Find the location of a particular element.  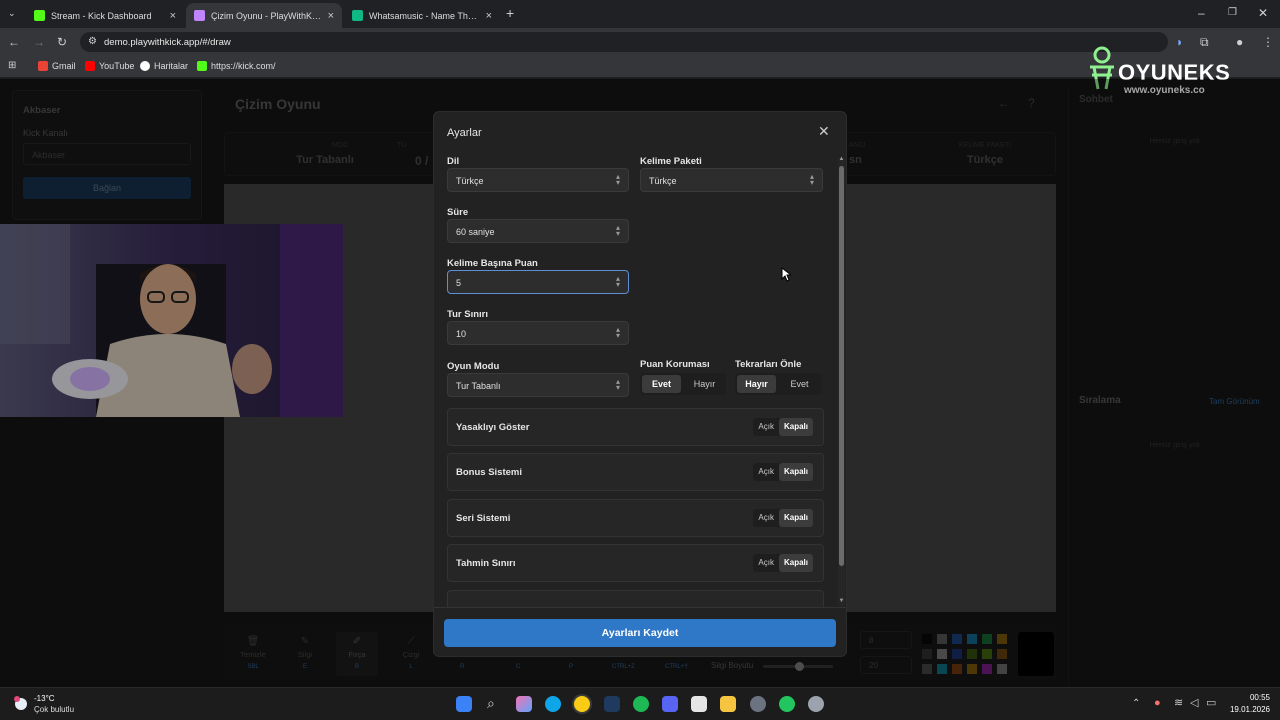

prevent-repeats-yes: Evet is located at coordinates (799, 384).